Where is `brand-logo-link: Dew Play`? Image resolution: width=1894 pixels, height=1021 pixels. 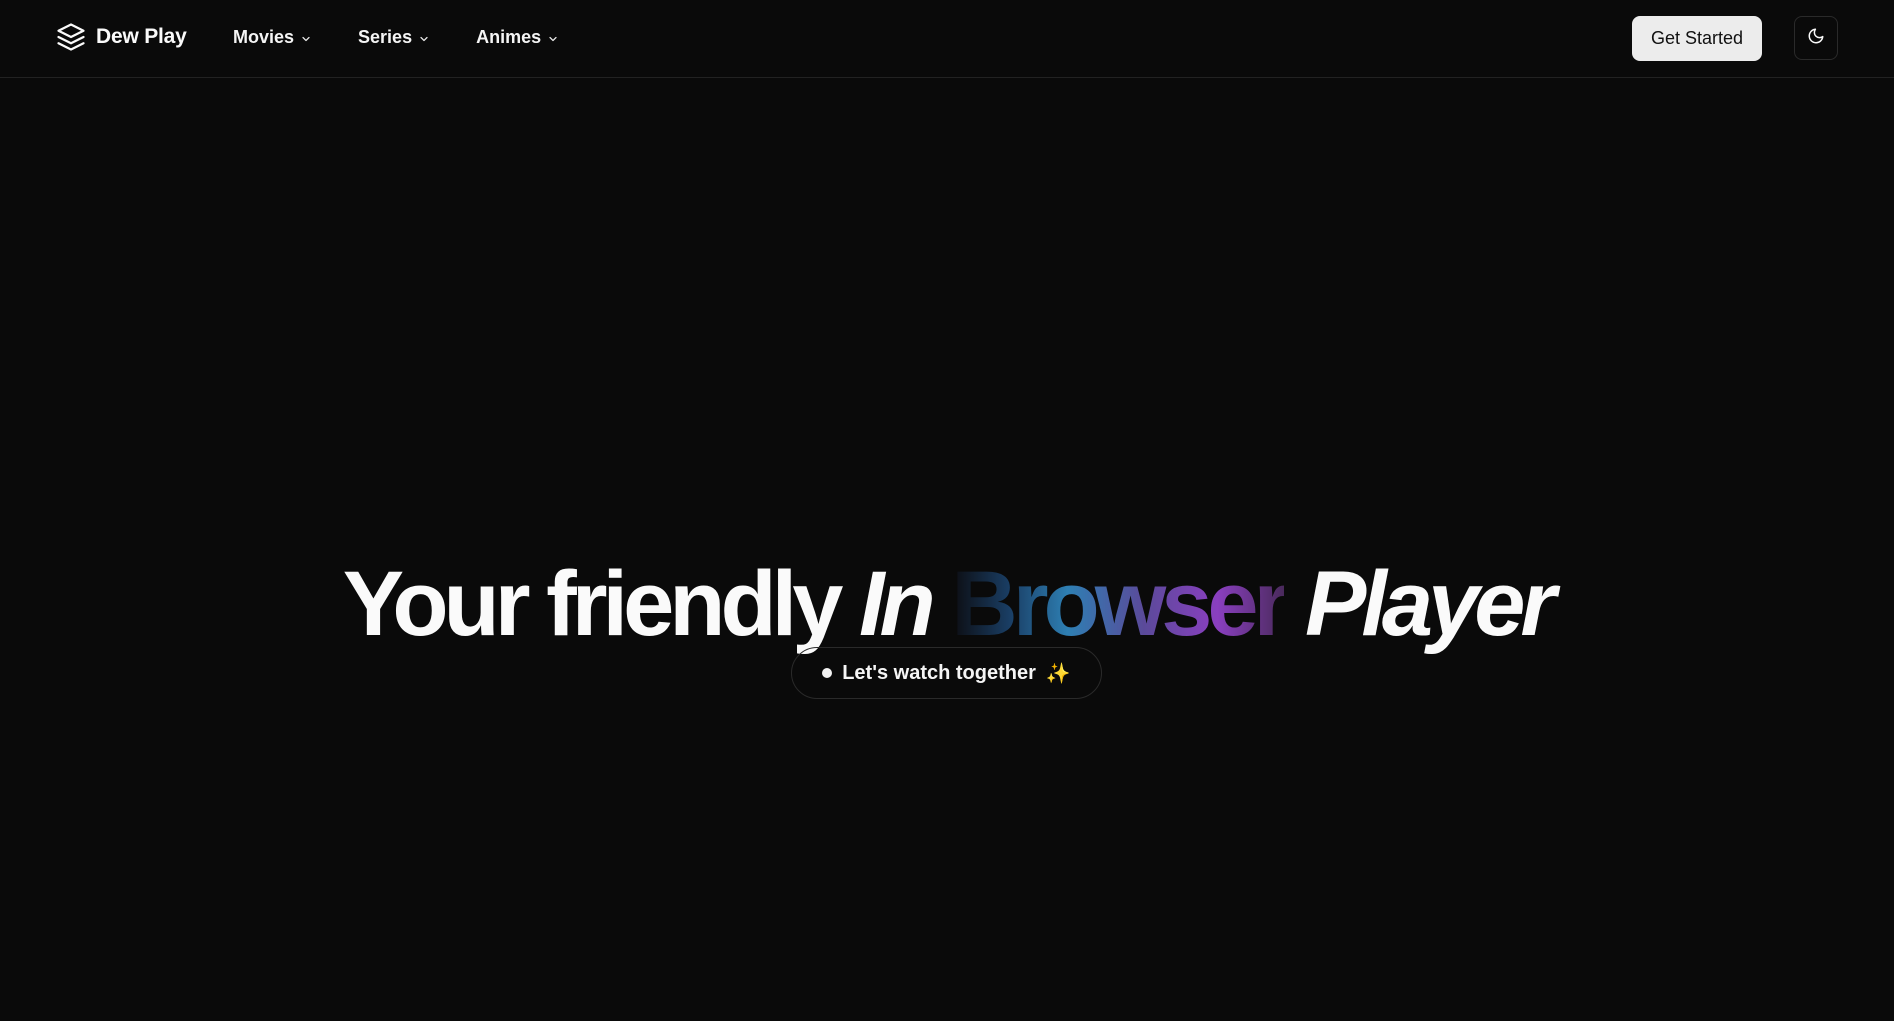
brand-logo-link: Dew Play is located at coordinates (121, 37).